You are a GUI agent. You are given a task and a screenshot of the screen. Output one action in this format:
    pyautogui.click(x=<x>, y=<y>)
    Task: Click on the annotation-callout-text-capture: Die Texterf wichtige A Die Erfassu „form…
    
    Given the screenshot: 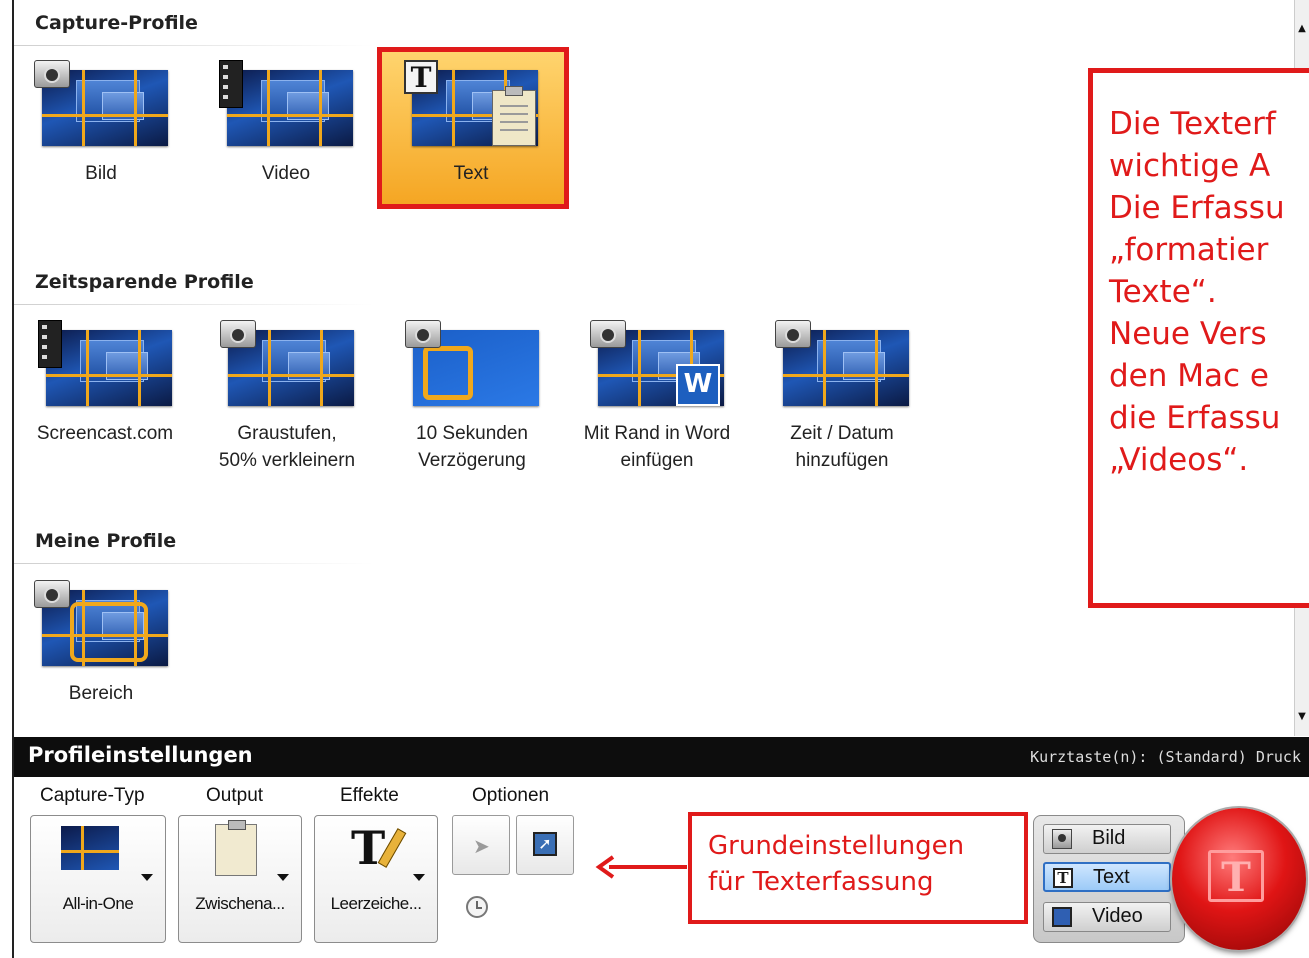 What is the action you would take?
    pyautogui.click(x=1198, y=338)
    